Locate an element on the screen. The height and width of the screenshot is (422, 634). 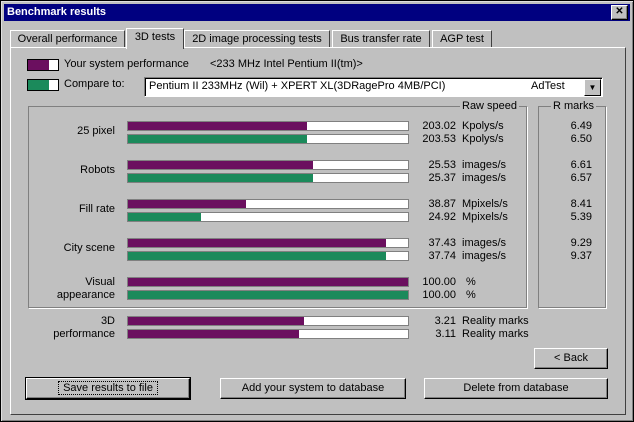
value-system: 37.43 is located at coordinates (442, 243).